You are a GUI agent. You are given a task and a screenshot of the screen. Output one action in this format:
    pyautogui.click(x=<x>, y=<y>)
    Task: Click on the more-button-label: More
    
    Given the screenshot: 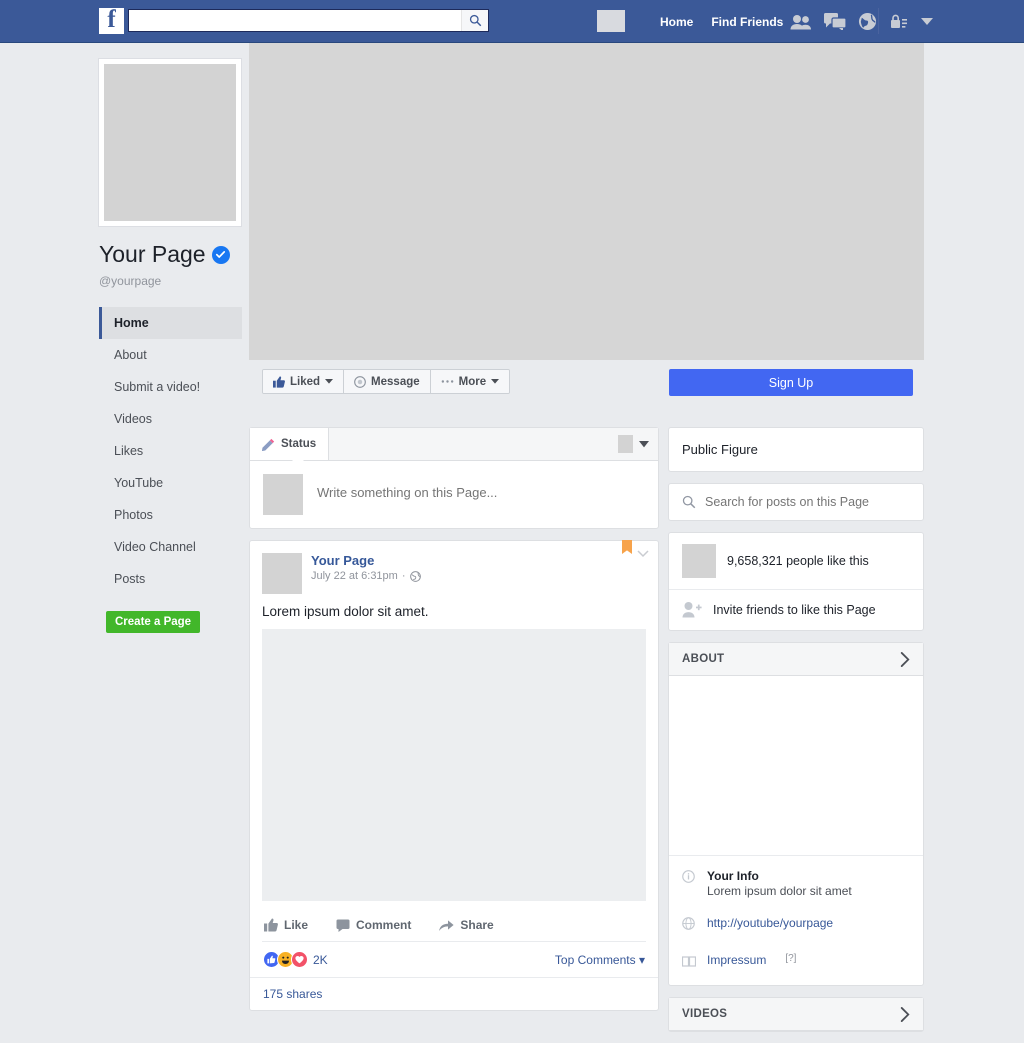 What is the action you would take?
    pyautogui.click(x=472, y=381)
    